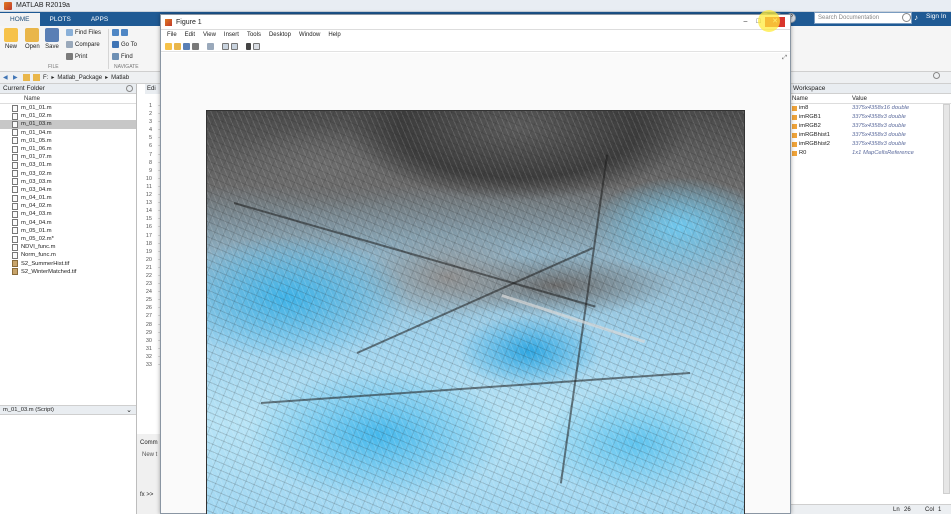 This screenshot has height=514, width=951. I want to click on file-list-item: S2_WinterMatched.tif, so click(68, 272).